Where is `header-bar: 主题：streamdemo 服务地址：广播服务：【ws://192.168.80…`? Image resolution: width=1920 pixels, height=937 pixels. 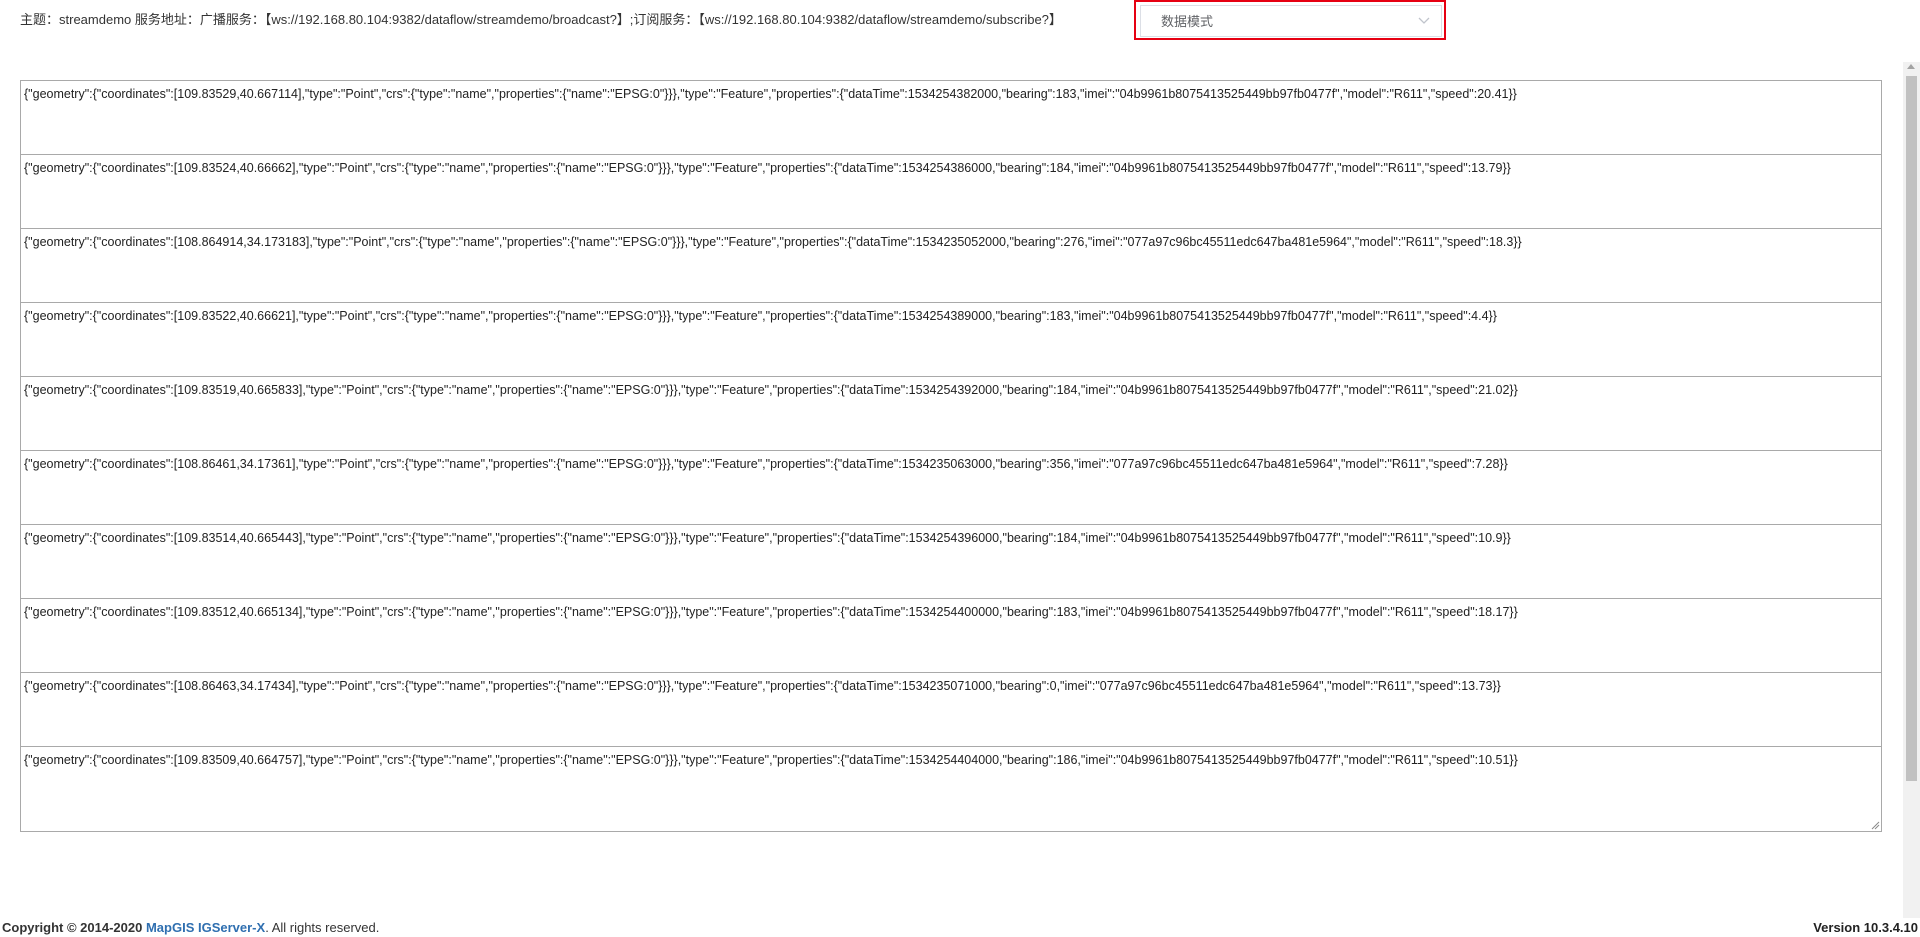 header-bar: 主题：streamdemo 服务地址：广播服务：【ws://192.168.80… is located at coordinates (950, 21).